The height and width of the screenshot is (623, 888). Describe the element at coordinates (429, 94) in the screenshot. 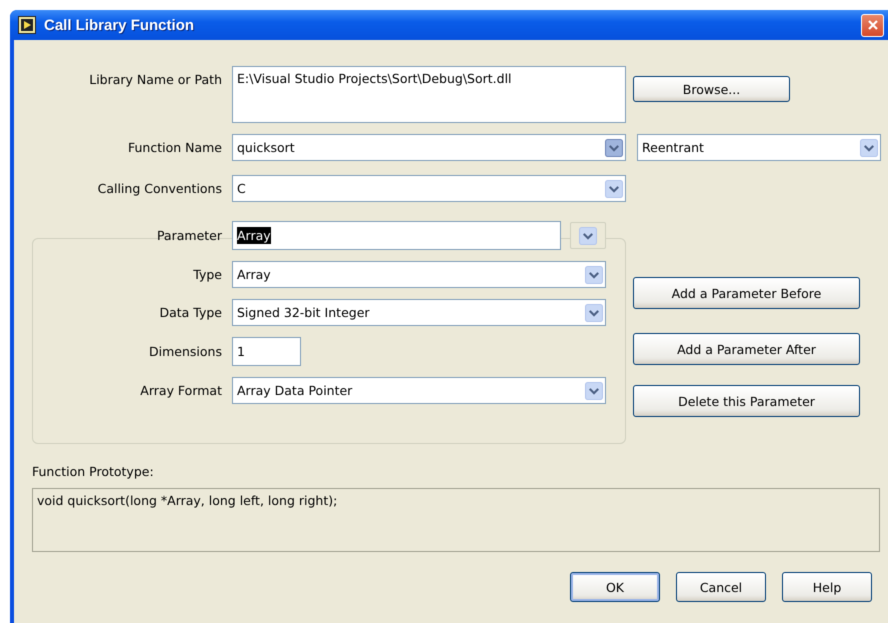

I see `path-field: E:\Visual Studio Projects\Sort\Debug\Sort.dll` at that location.